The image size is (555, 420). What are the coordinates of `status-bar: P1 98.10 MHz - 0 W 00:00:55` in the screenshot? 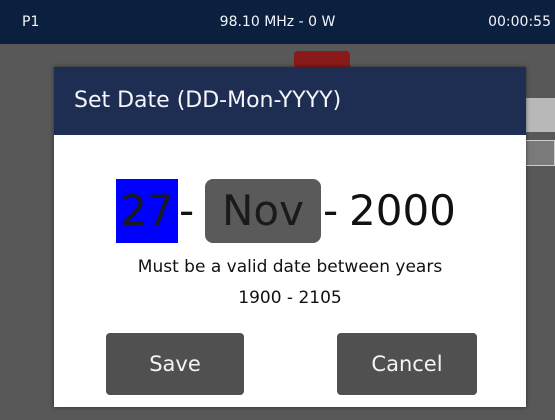 It's located at (277, 22).